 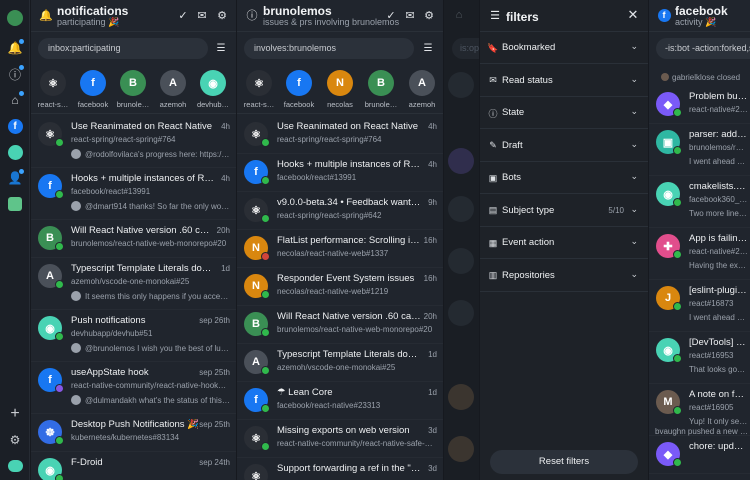 I want to click on filter-subject-type: ▤ Subject type 5/10 ⌄, so click(x=564, y=211).